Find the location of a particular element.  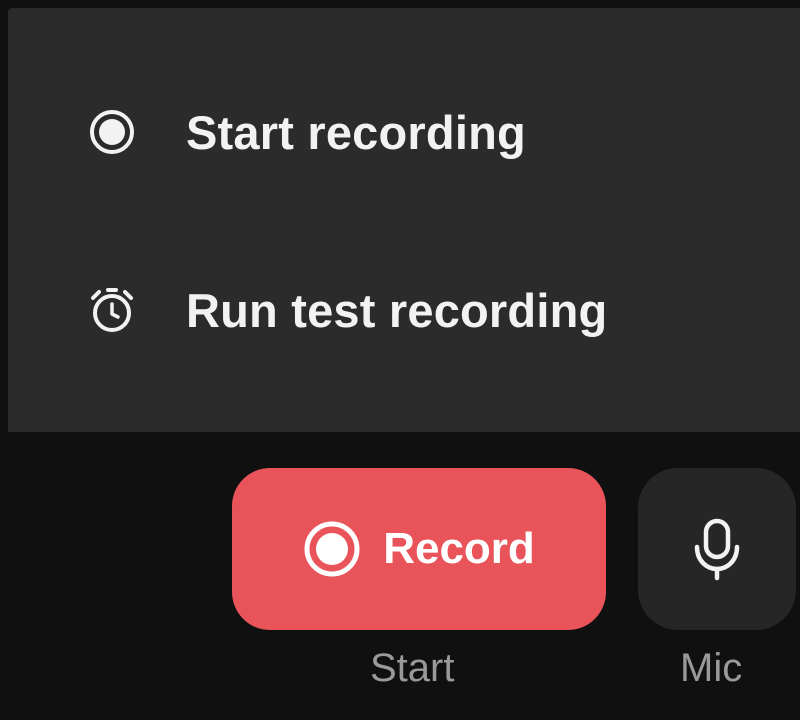

menu-item-label: Start recording is located at coordinates (356, 132).